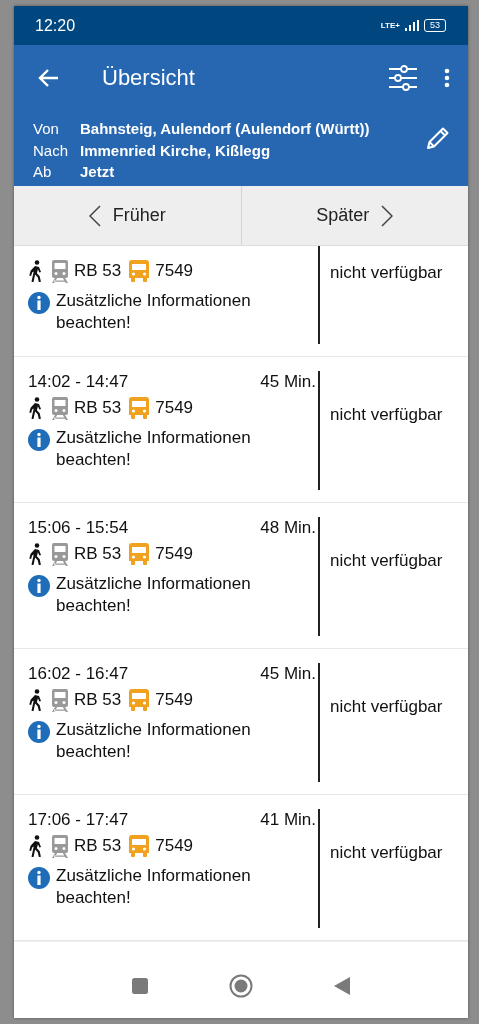 This screenshot has width=479, height=1024. Describe the element at coordinates (387, 215) in the screenshot. I see `chevron-right-icon` at that location.